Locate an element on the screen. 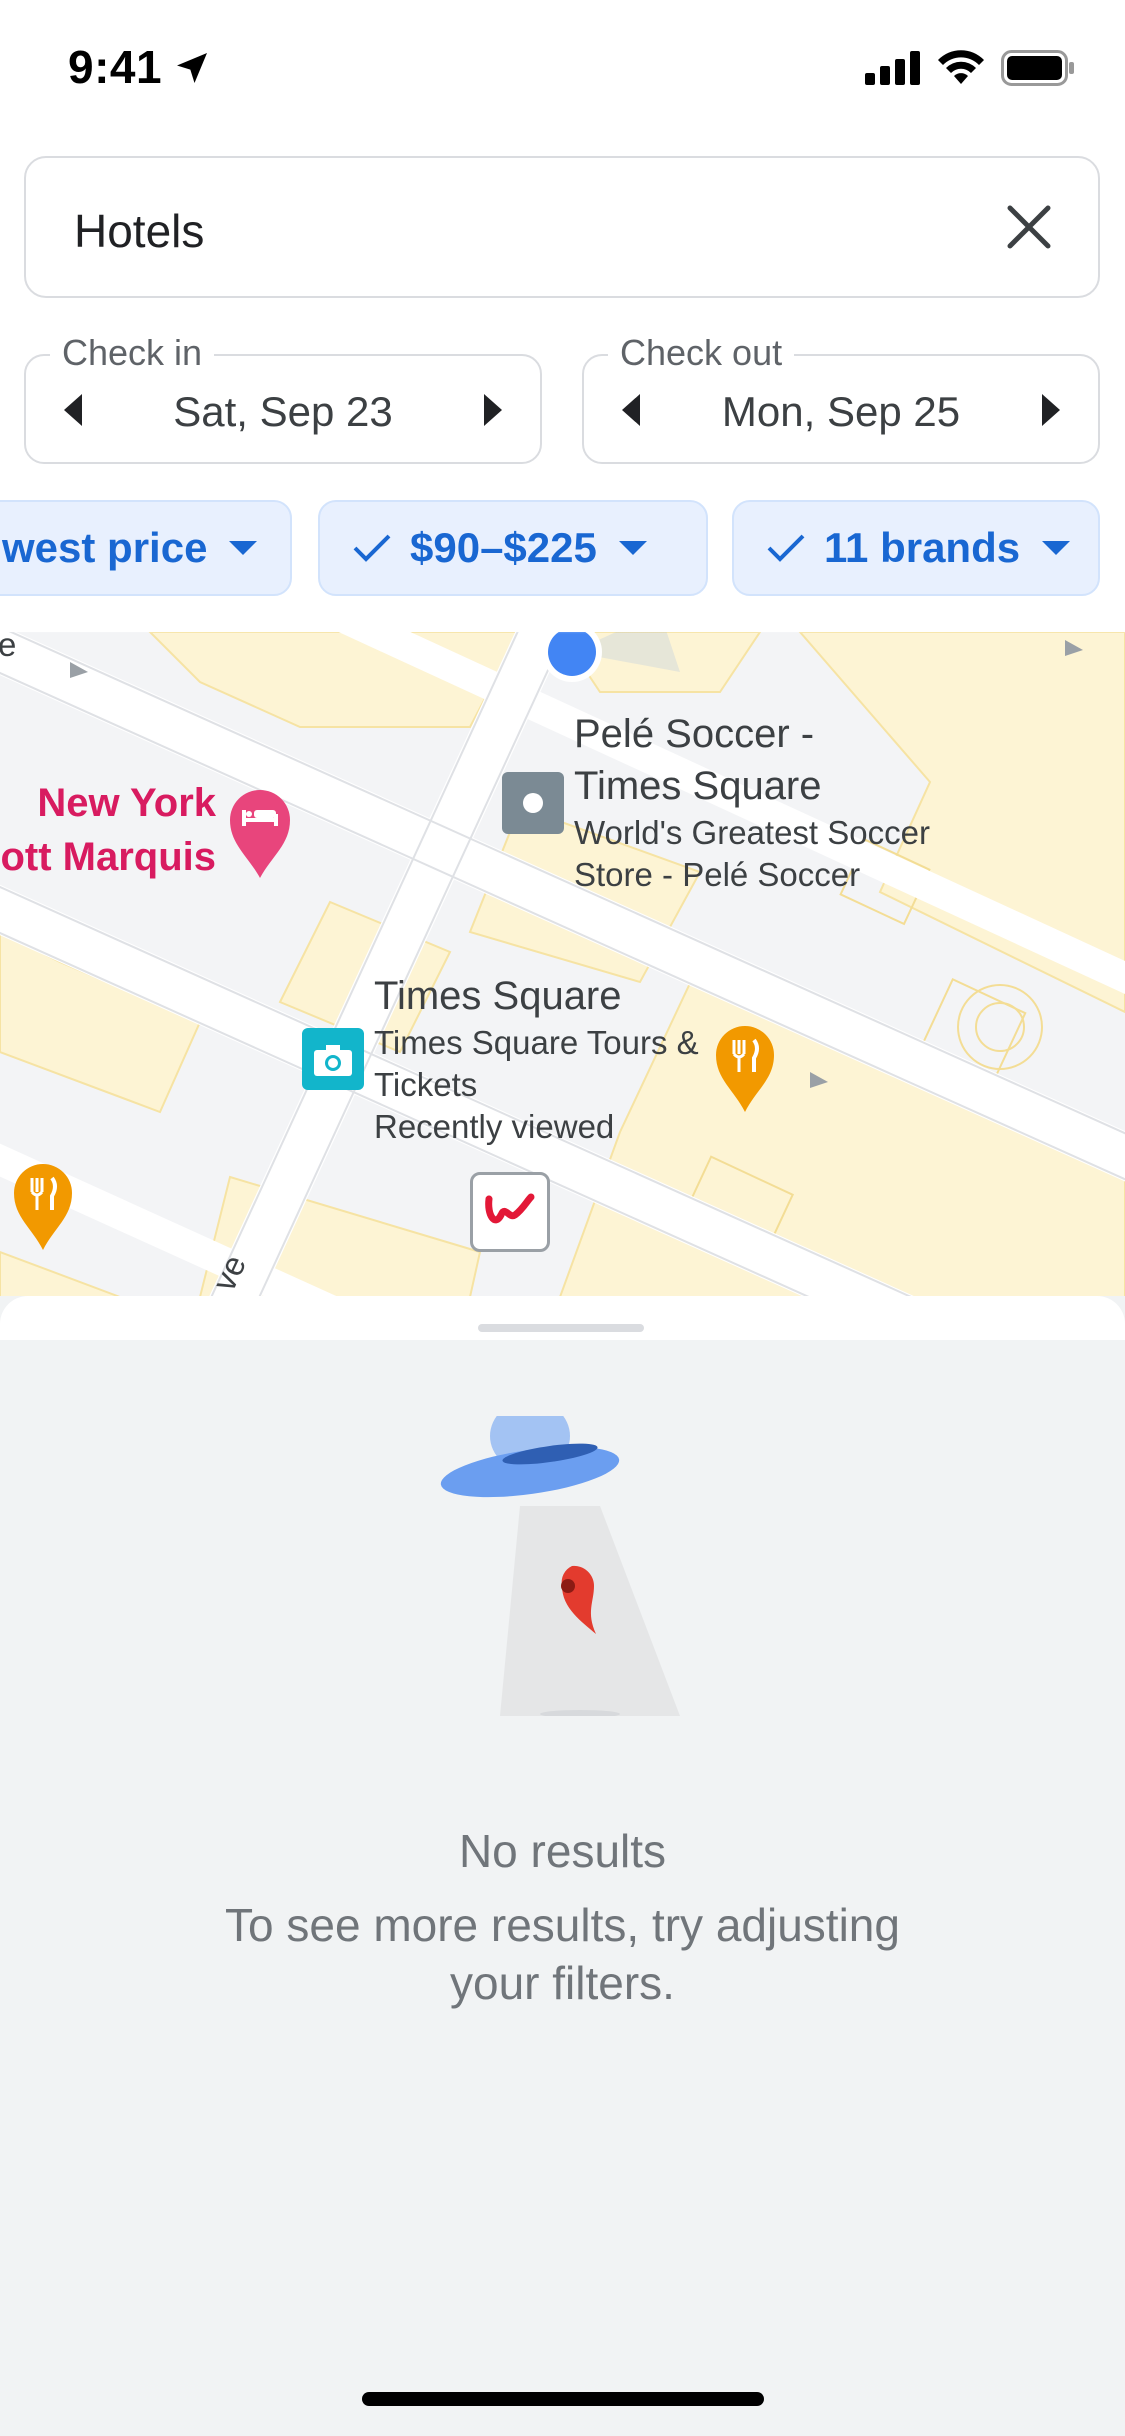 The image size is (1125, 2436). chip-label: 11 brands is located at coordinates (922, 547).